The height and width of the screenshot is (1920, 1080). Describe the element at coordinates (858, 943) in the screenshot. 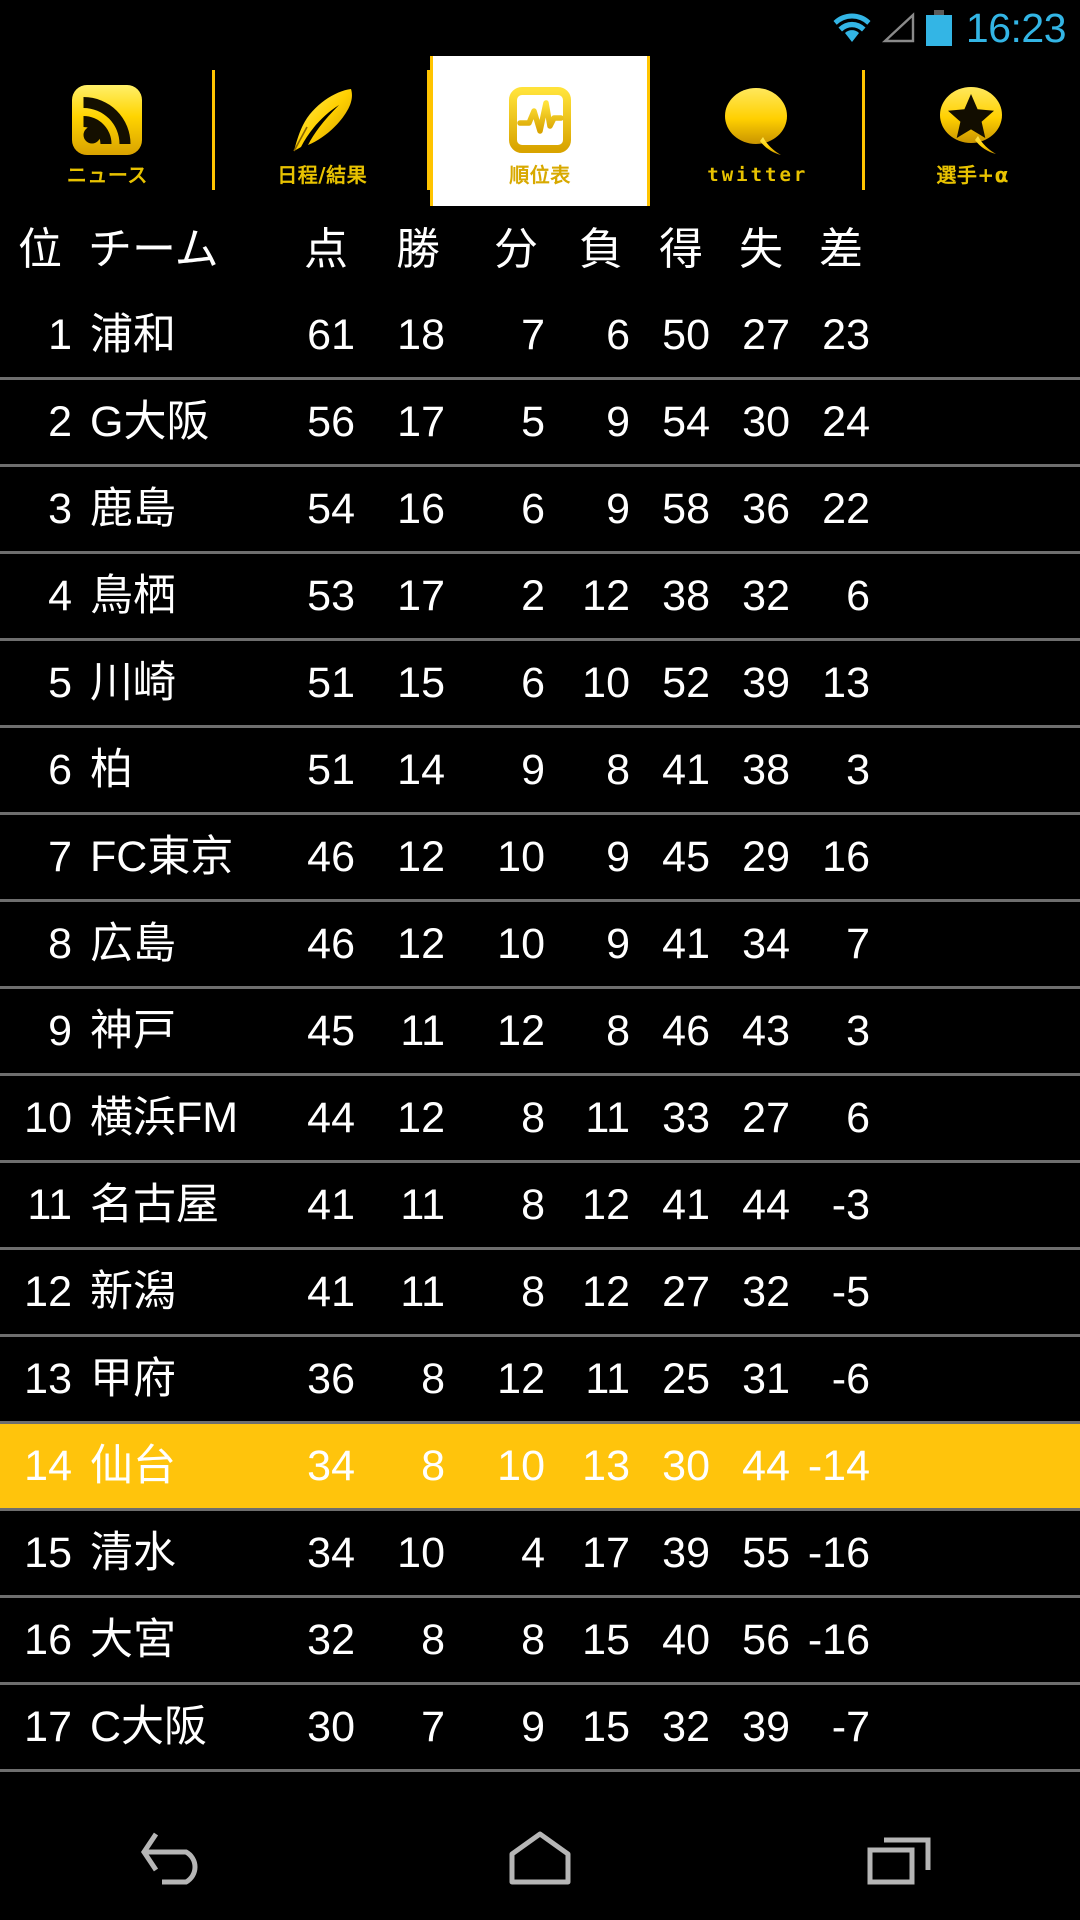

I see `cell-goal-diff: 7` at that location.